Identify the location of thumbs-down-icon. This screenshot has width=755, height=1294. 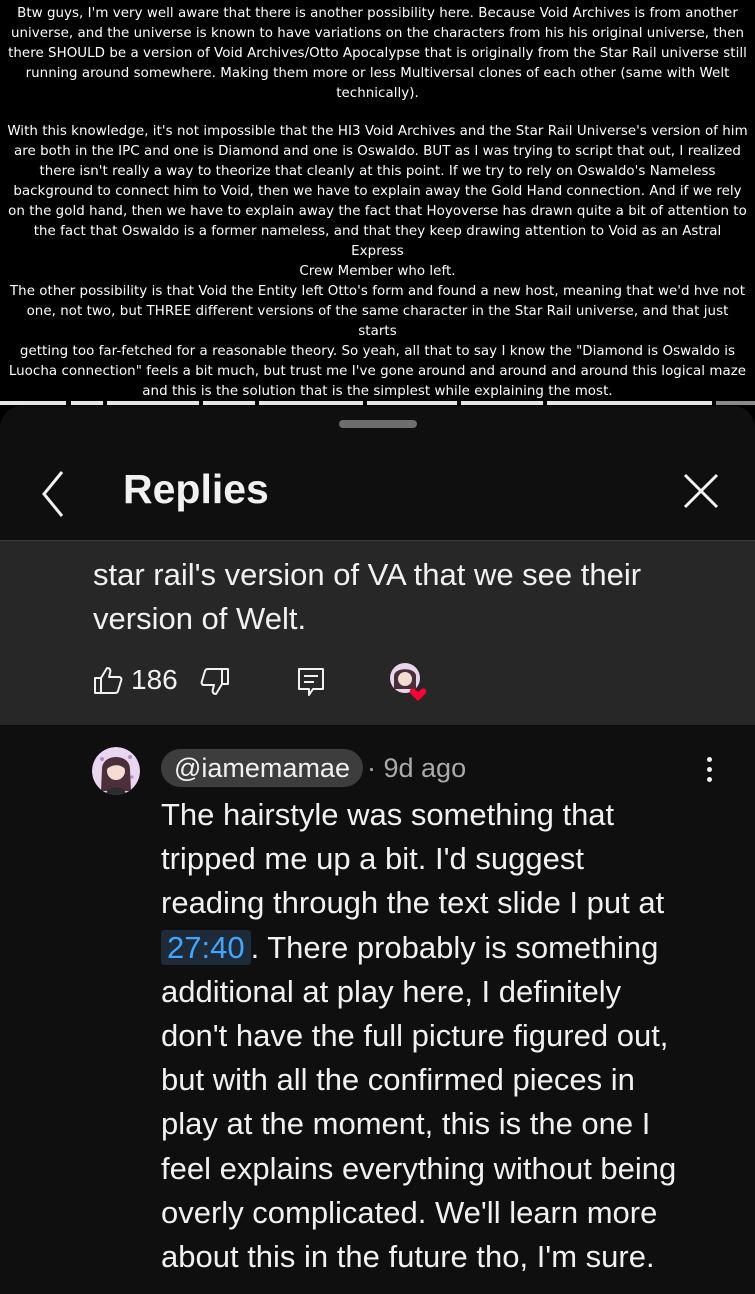
(214, 681).